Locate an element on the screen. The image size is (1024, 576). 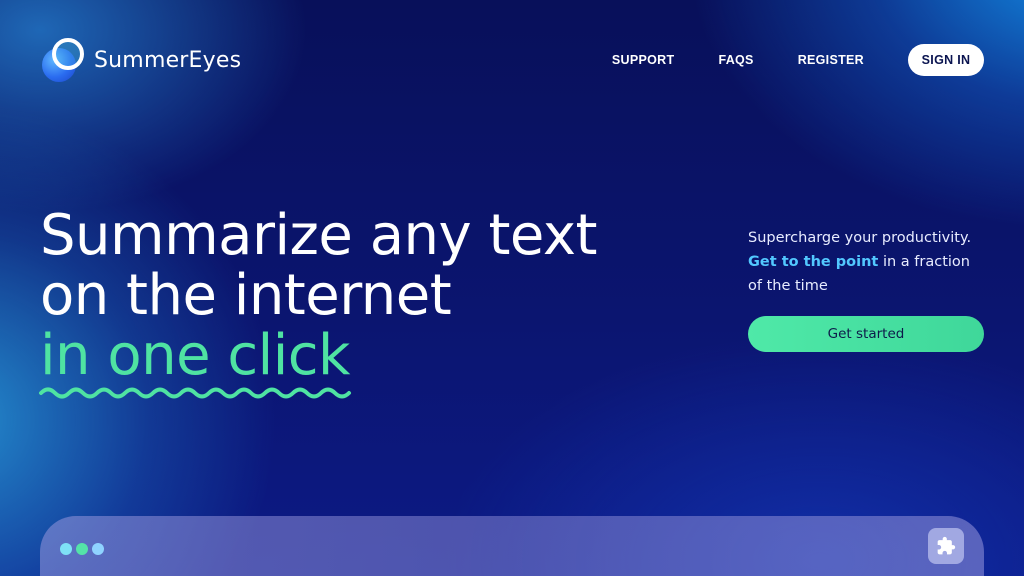
hero-headline-line-1: Summarize any text is located at coordinates (318, 235).